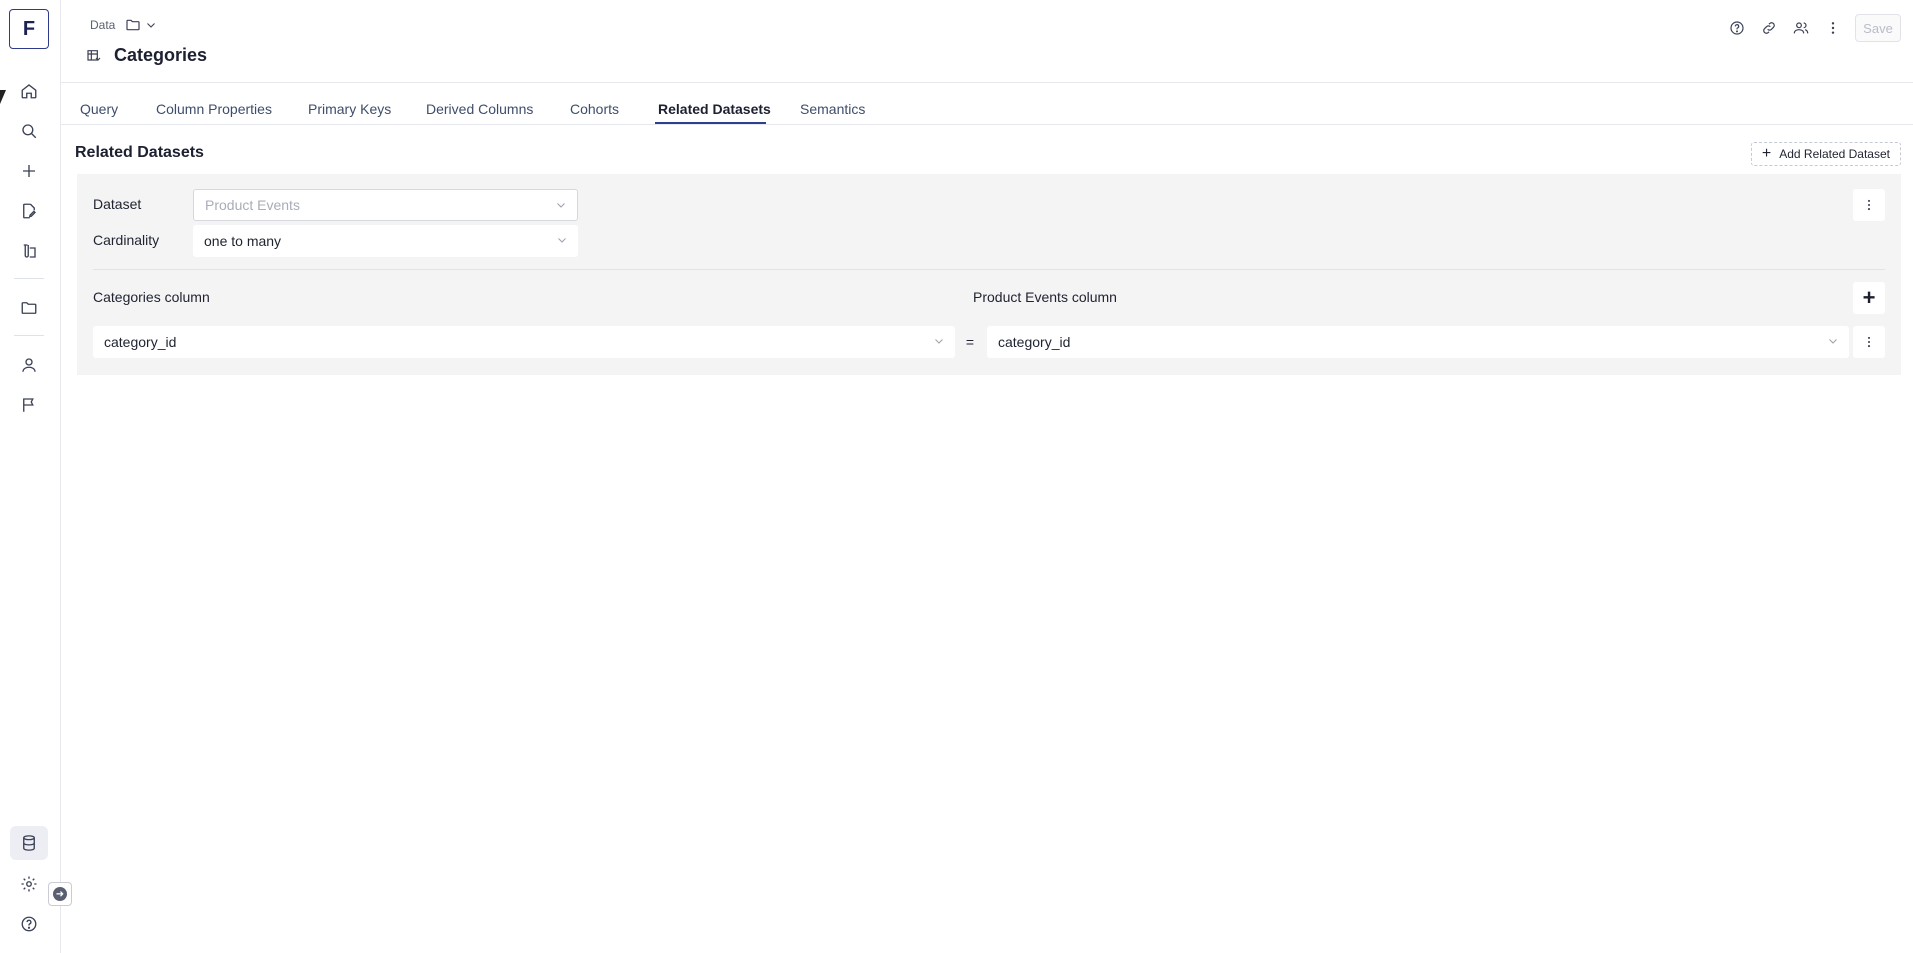 This screenshot has height=953, width=1913. Describe the element at coordinates (117, 204) in the screenshot. I see `dataset-label: Dataset` at that location.